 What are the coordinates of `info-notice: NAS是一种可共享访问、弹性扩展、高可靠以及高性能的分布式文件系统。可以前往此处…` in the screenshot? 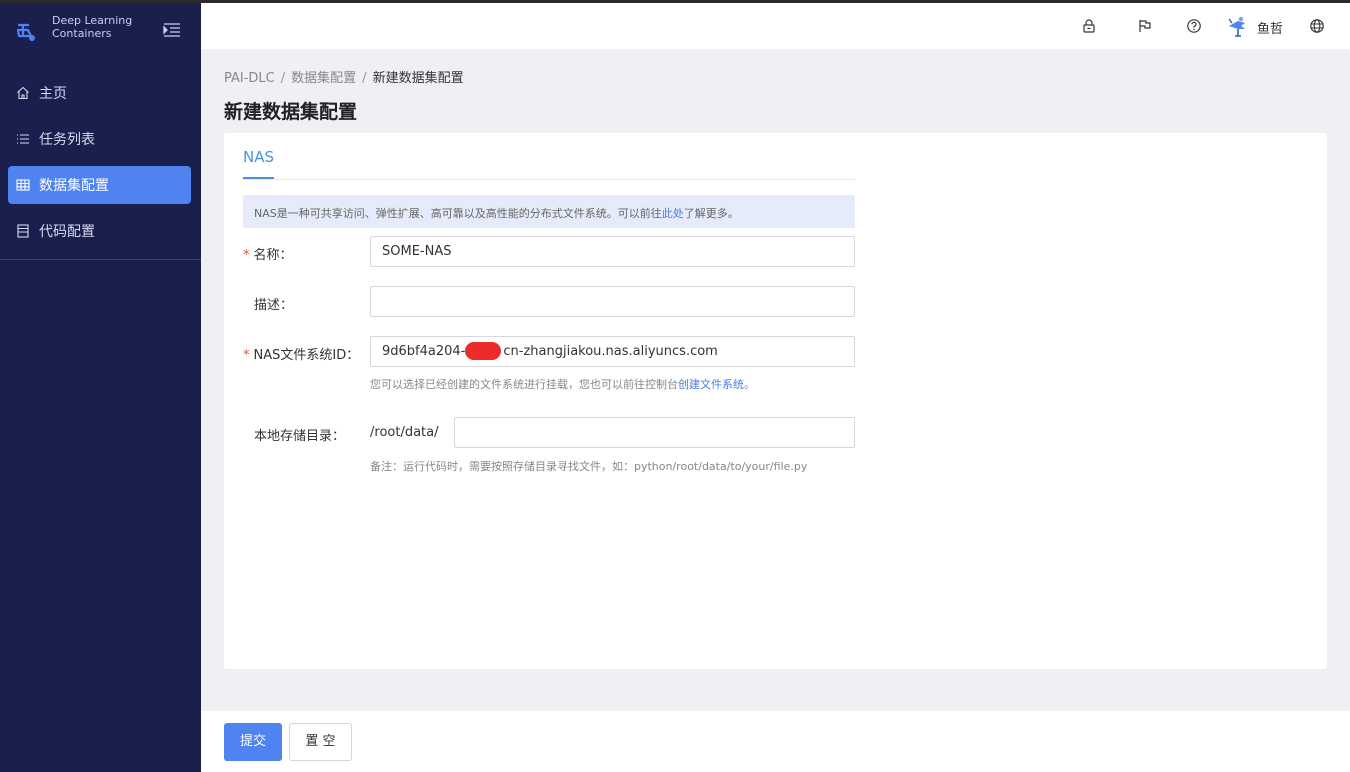 It's located at (549, 211).